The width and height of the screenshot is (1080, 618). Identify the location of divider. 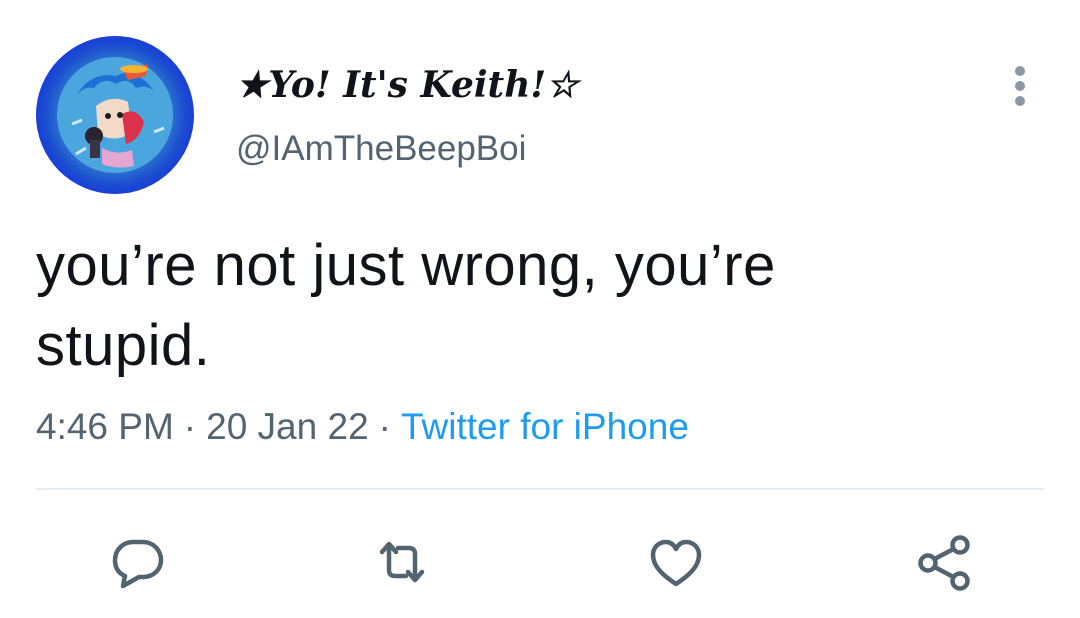
(540, 489).